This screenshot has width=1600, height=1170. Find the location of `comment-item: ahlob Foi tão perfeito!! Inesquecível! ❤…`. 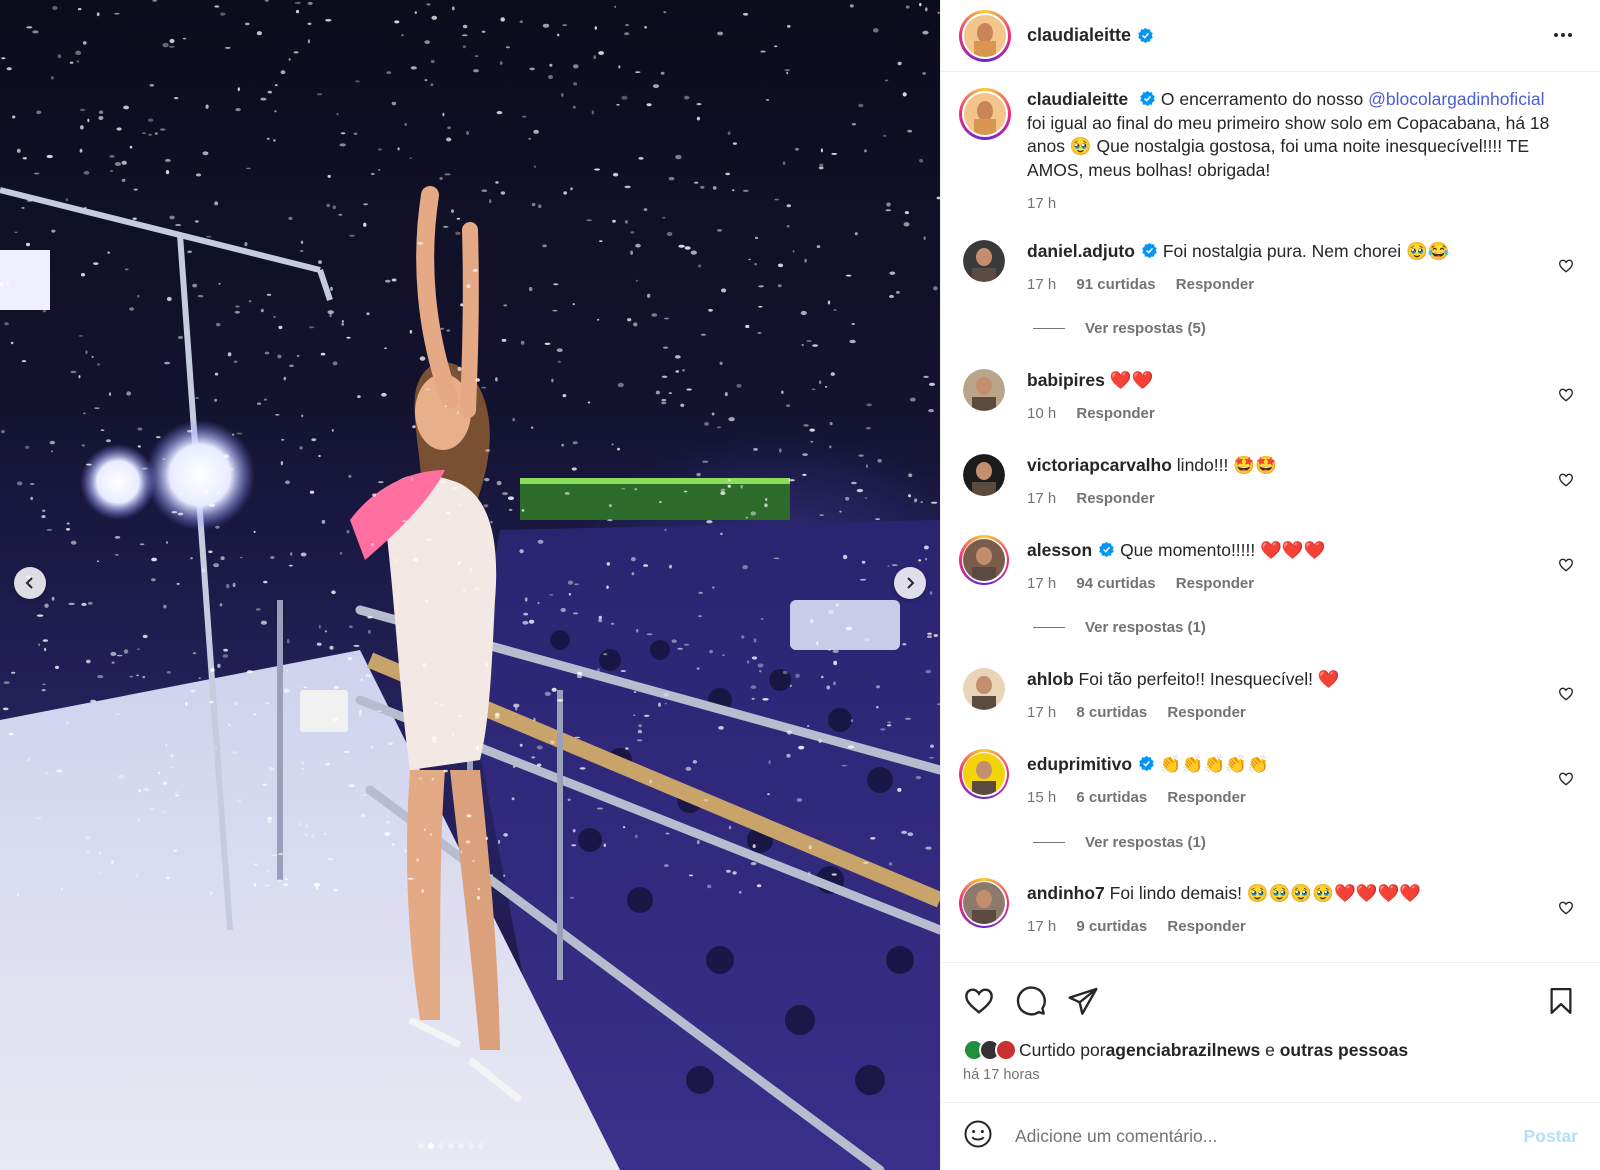

comment-item: ahlob Foi tão perfeito!! Inesquecível! ❤… is located at coordinates (1272, 696).